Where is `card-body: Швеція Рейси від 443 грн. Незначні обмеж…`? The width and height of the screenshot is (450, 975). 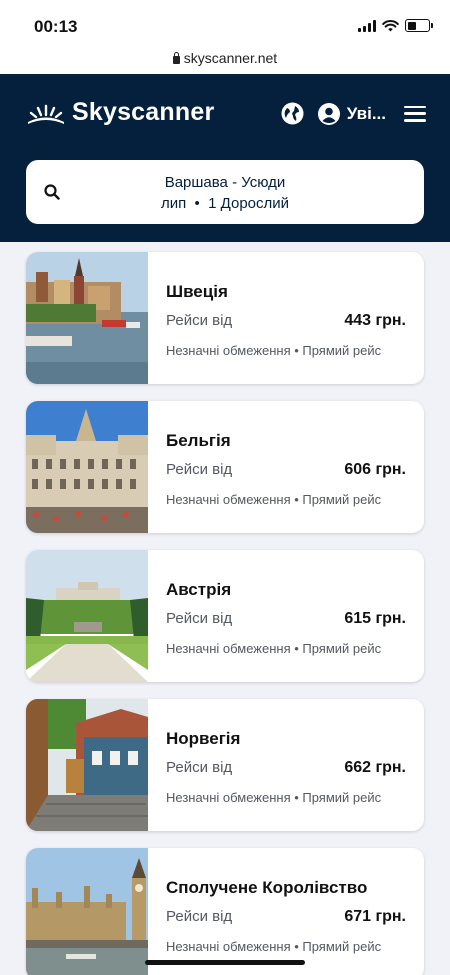
card-body: Швеція Рейси від 443 грн. Незначні обмеж… is located at coordinates (286, 318).